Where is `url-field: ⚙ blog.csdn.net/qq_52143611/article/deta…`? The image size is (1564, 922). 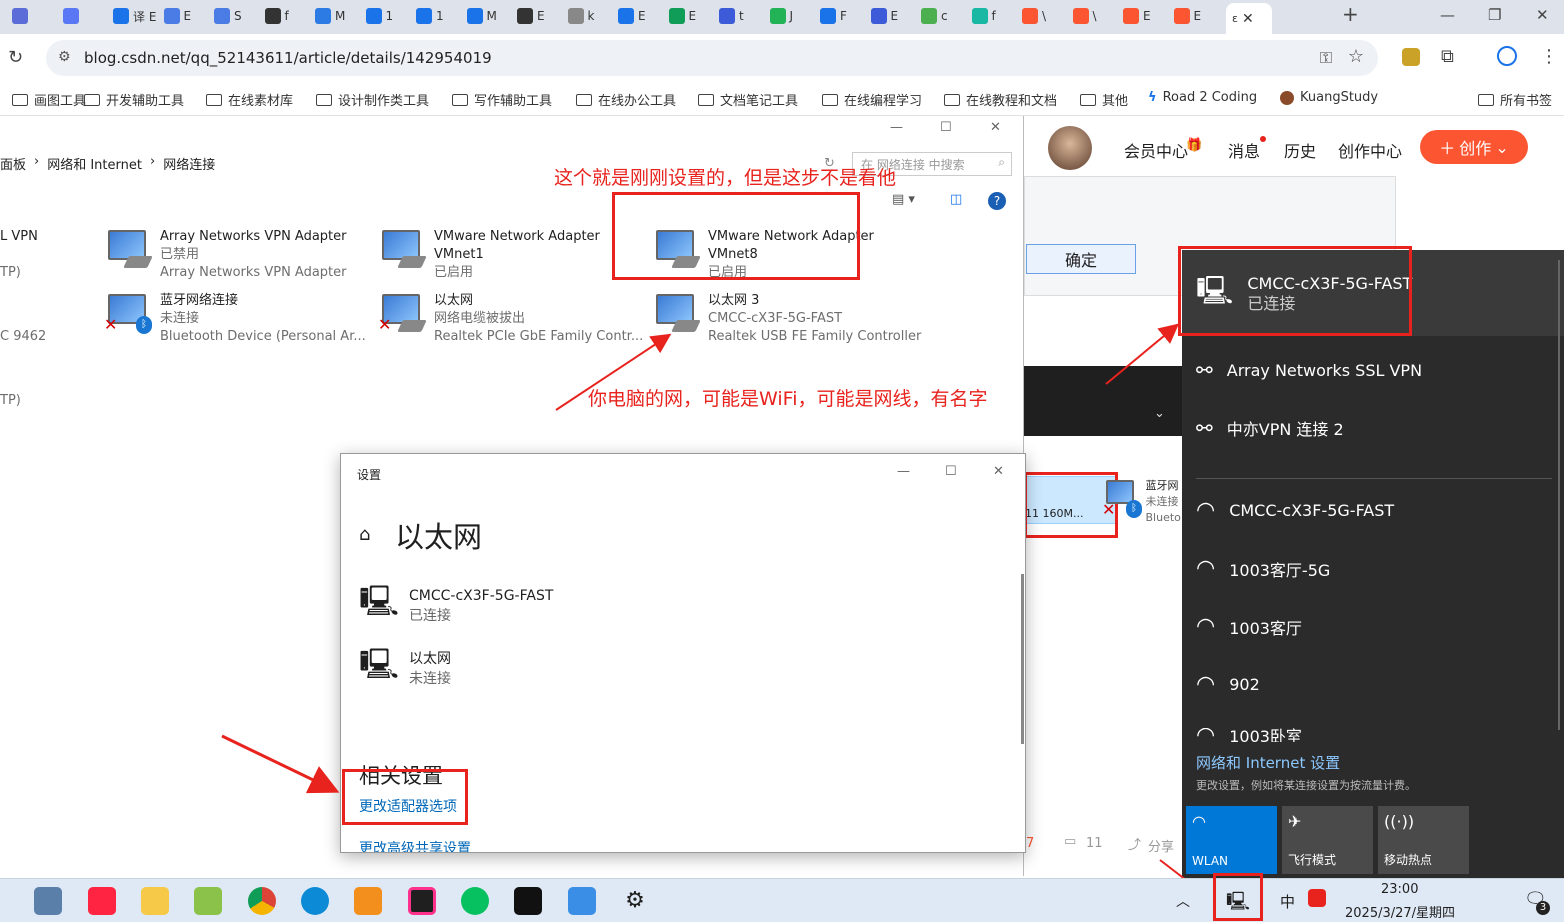 url-field: ⚙ blog.csdn.net/qq_52143611/article/deta… is located at coordinates (712, 58).